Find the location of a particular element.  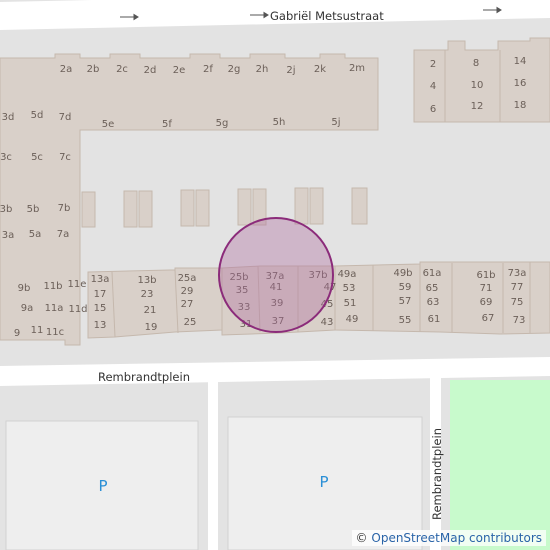

house-number-71: 71 is located at coordinates (486, 288).